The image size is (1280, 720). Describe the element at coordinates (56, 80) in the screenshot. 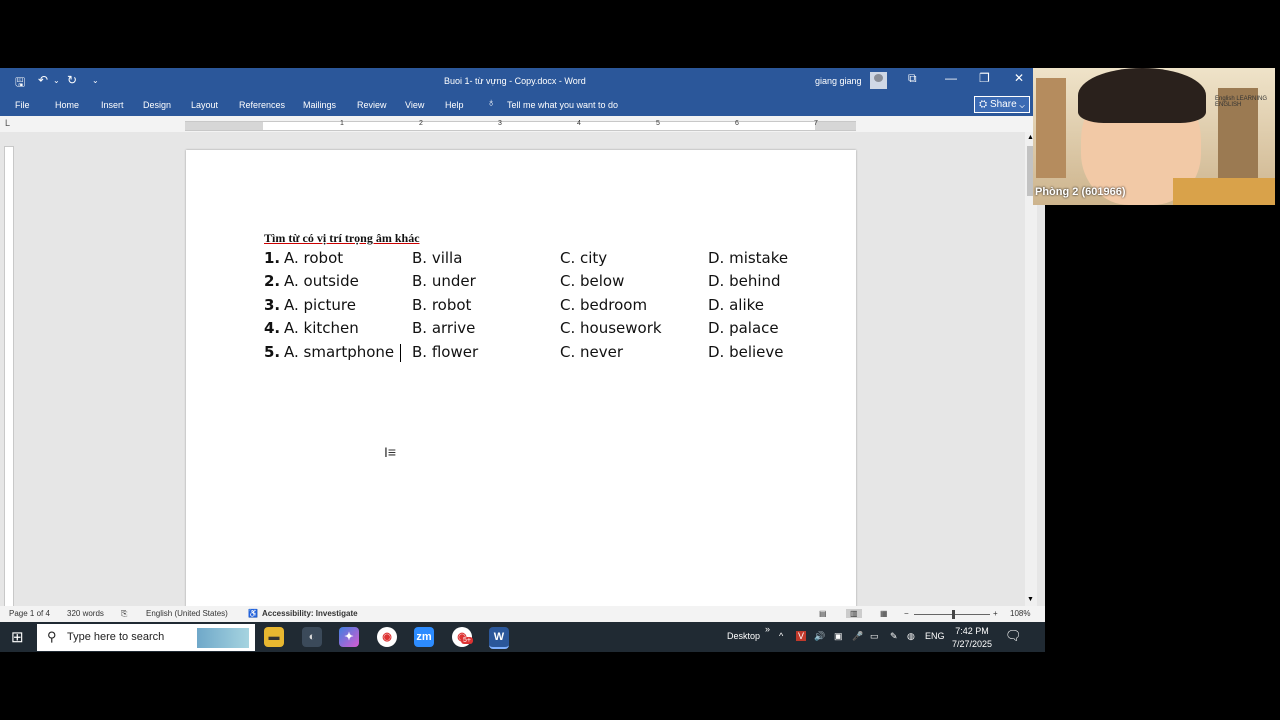

I see `undo-dropdown-icon: ⌄` at that location.